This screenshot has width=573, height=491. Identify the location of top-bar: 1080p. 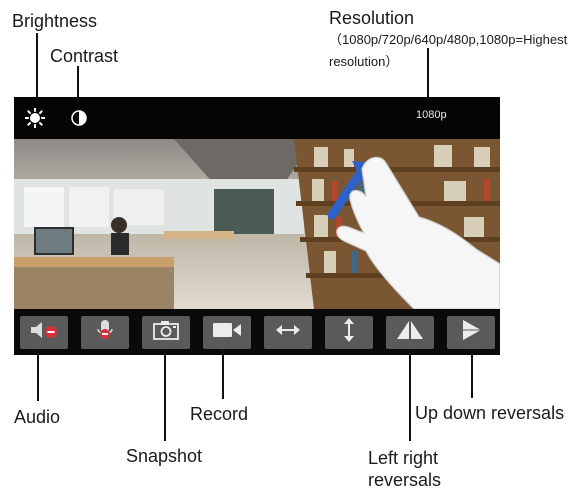
(257, 118).